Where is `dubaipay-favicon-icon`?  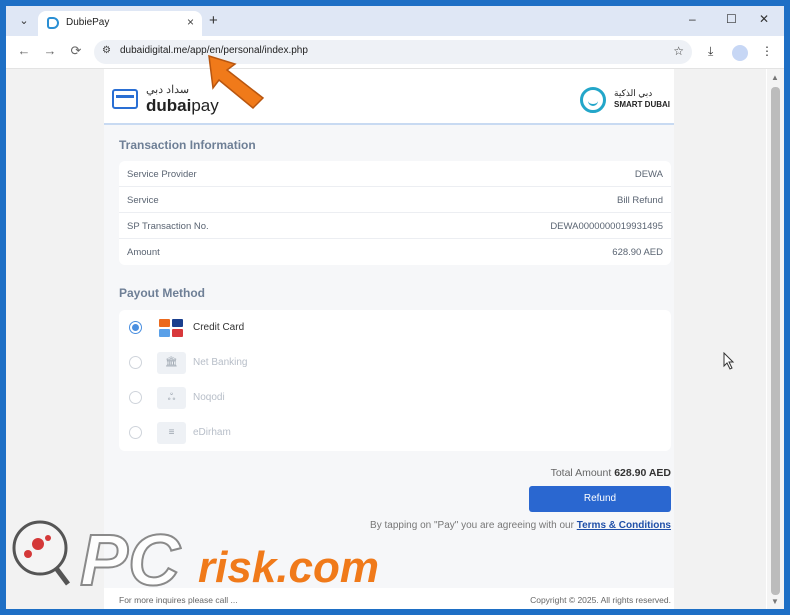 dubaipay-favicon-icon is located at coordinates (53, 23).